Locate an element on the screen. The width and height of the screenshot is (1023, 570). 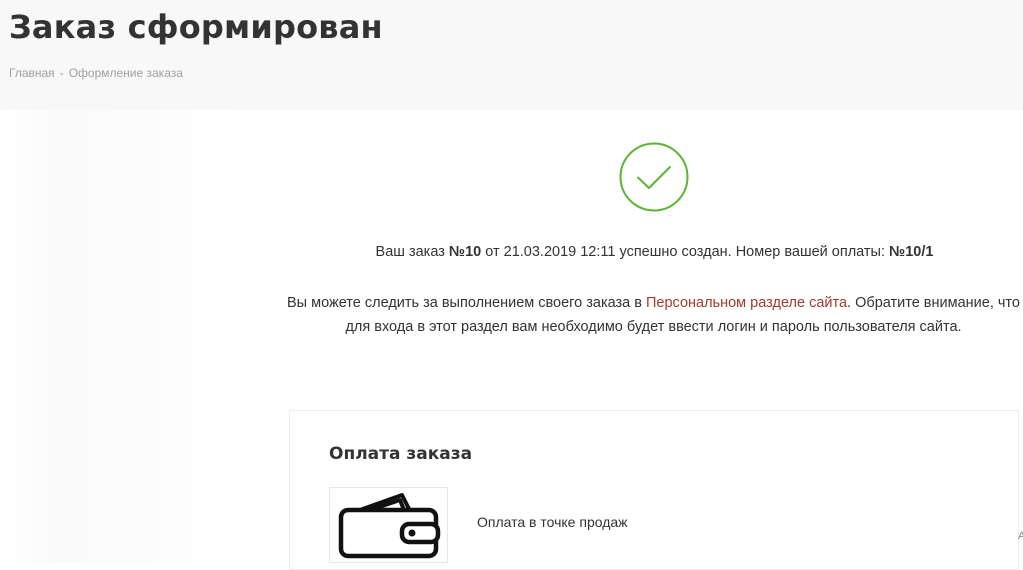
breadcrumb-home-link: Главная is located at coordinates (32, 73).